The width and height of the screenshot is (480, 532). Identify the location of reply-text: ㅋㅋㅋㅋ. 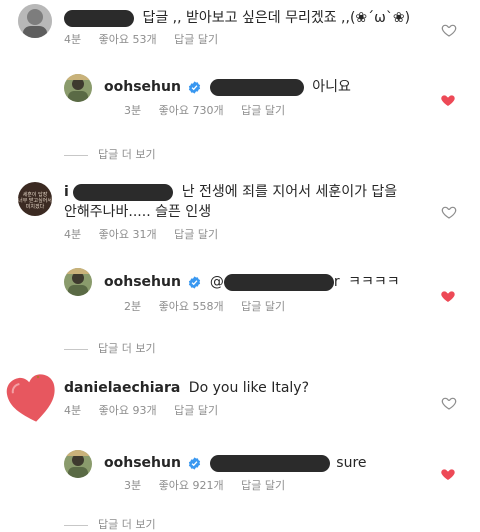
(374, 282).